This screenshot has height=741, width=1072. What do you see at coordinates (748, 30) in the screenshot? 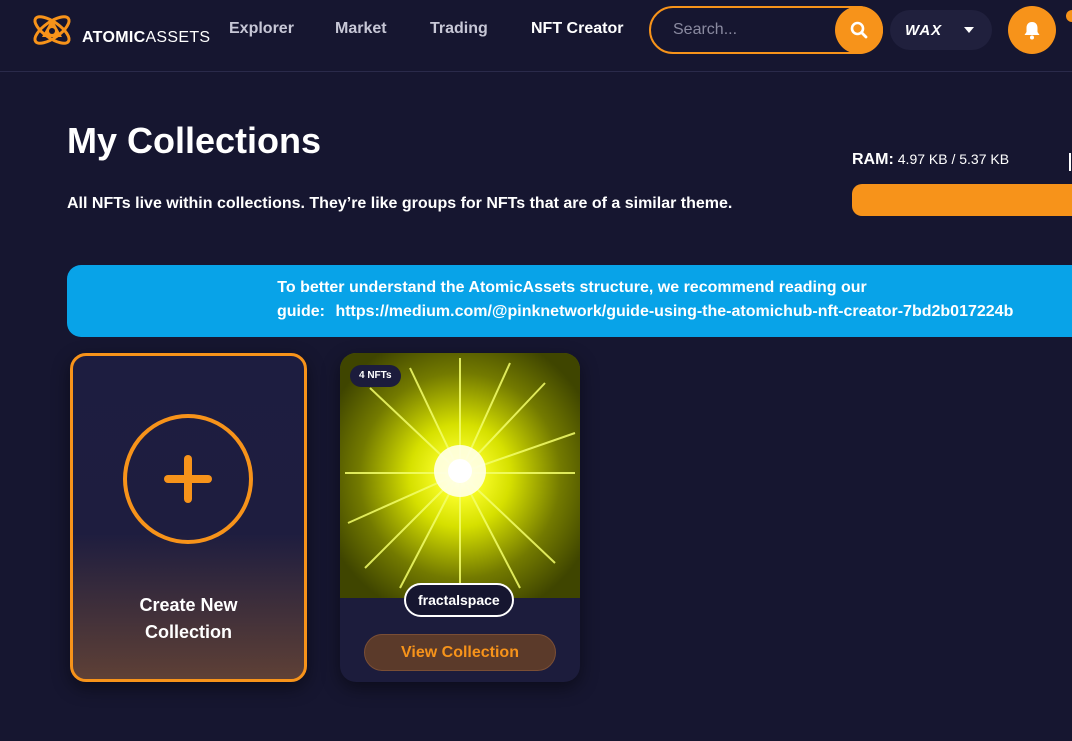
I see `search-input` at bounding box center [748, 30].